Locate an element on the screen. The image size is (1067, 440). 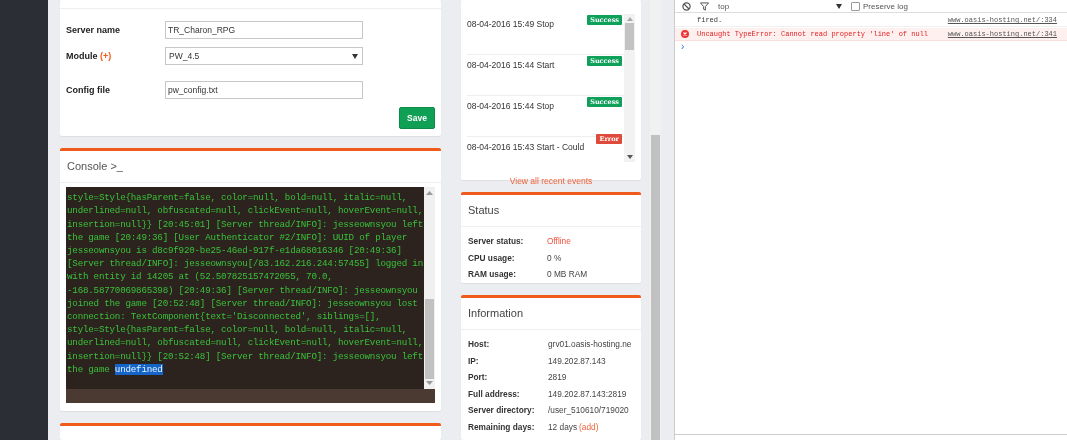
field-label: Module (+) is located at coordinates (89, 56).